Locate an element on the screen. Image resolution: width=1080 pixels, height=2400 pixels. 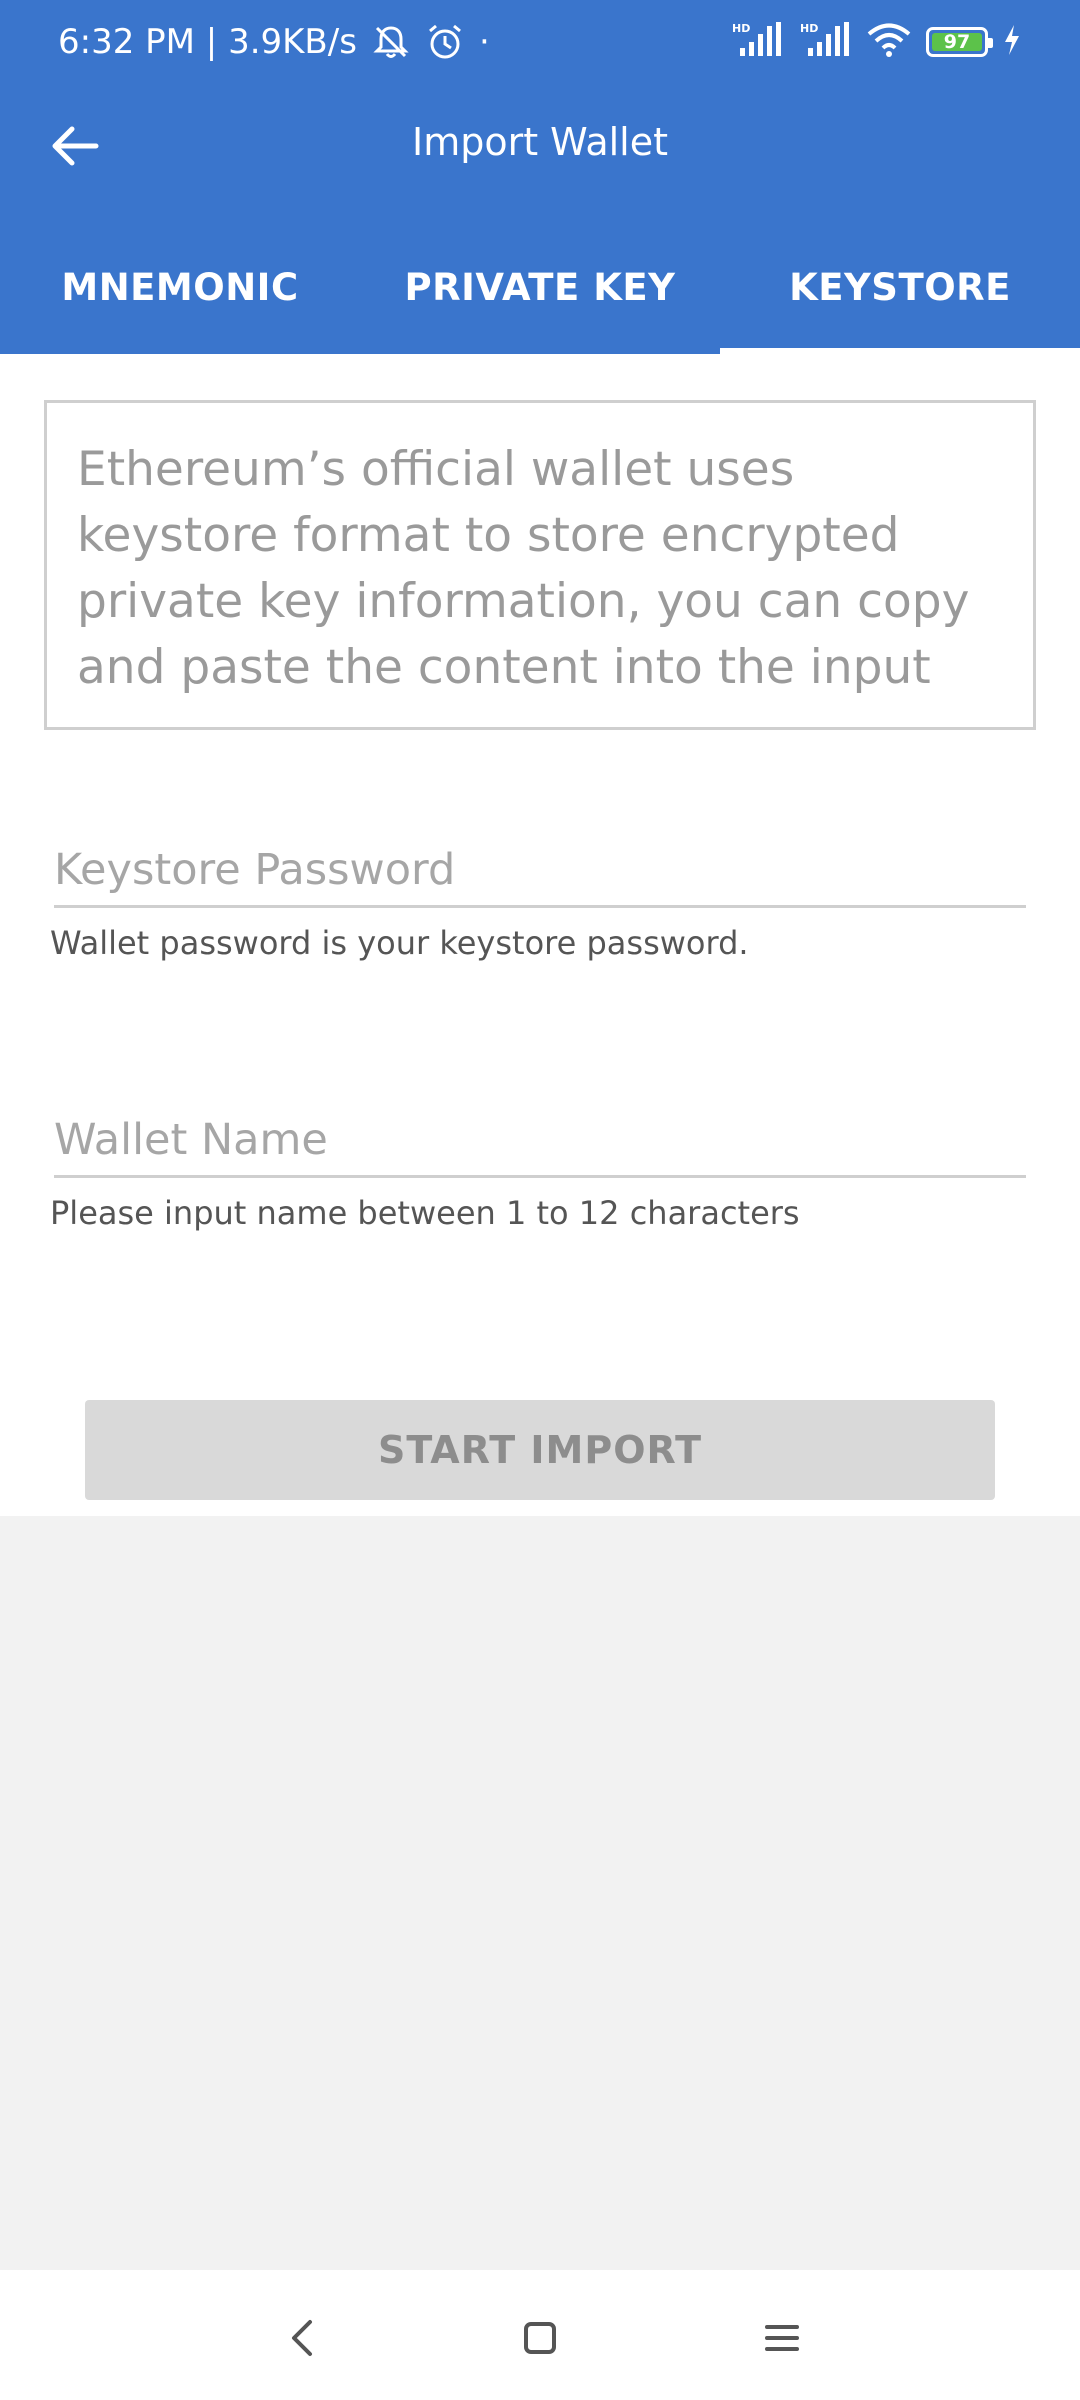
system-nav-bar is located at coordinates (540, 2335).